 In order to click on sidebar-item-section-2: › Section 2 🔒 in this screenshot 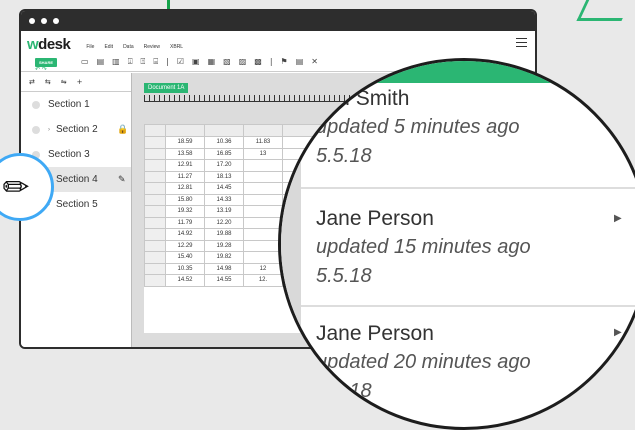, I will do `click(76, 129)`.